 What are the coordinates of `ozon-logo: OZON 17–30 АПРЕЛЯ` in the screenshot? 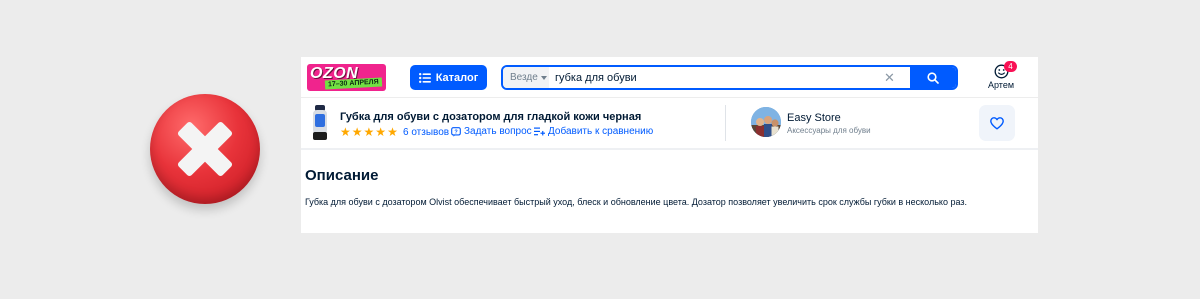 It's located at (346, 77).